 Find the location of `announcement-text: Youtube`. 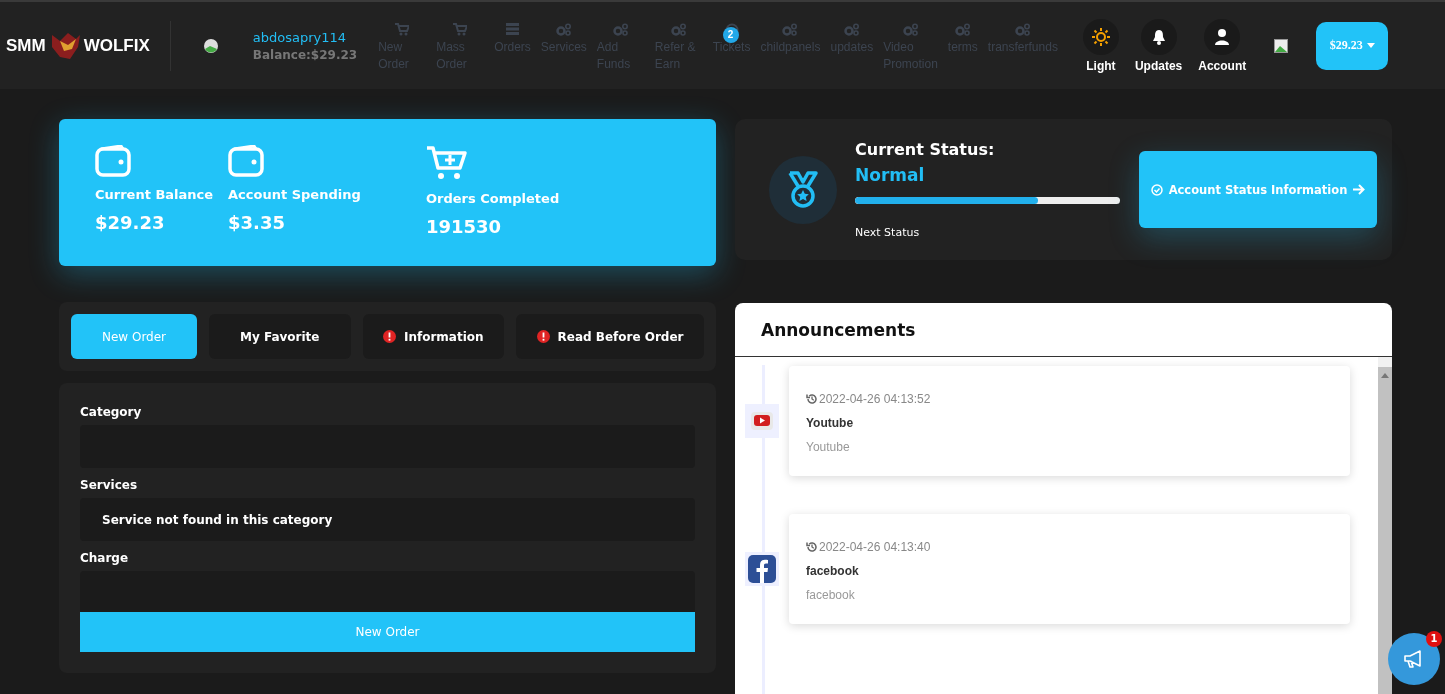

announcement-text: Youtube is located at coordinates (828, 447).